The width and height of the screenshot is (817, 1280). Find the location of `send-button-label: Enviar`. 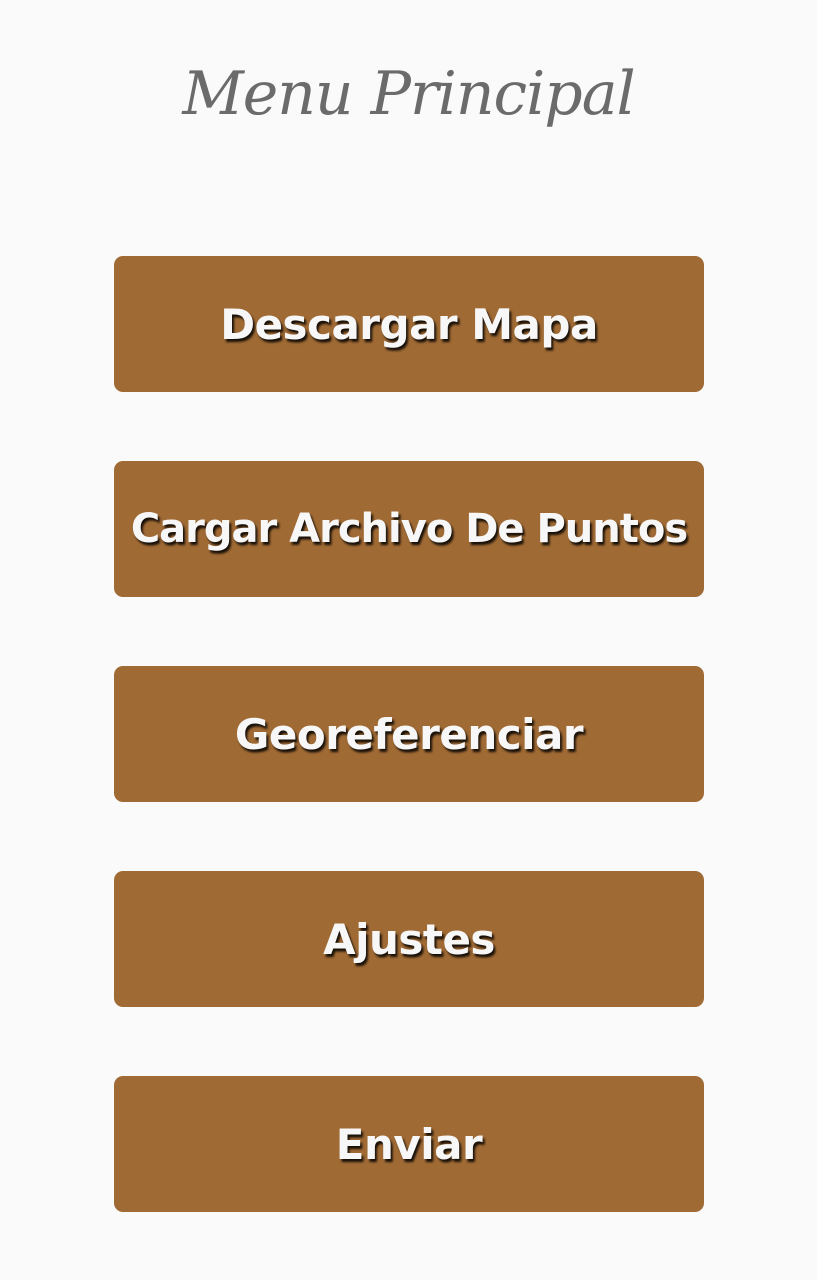

send-button-label: Enviar is located at coordinates (409, 1144).